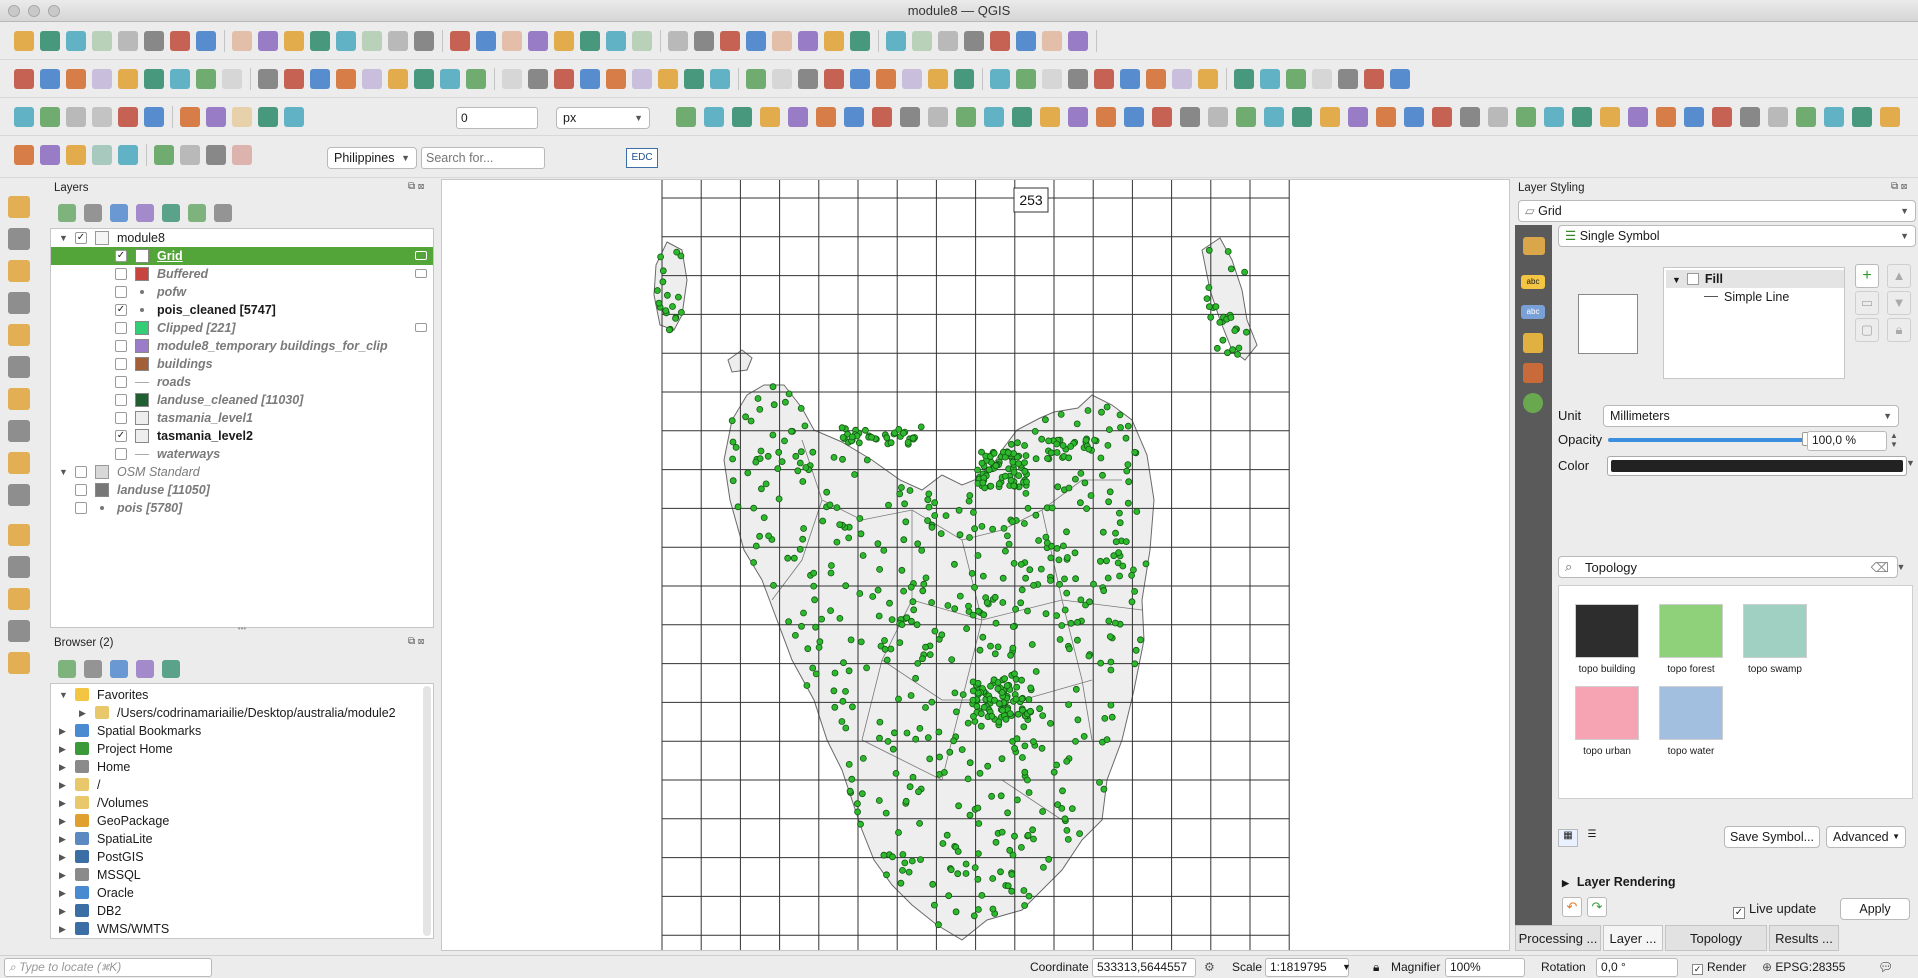 The width and height of the screenshot is (1918, 978). What do you see at coordinates (834, 41) in the screenshot?
I see `tool-31-icon` at bounding box center [834, 41].